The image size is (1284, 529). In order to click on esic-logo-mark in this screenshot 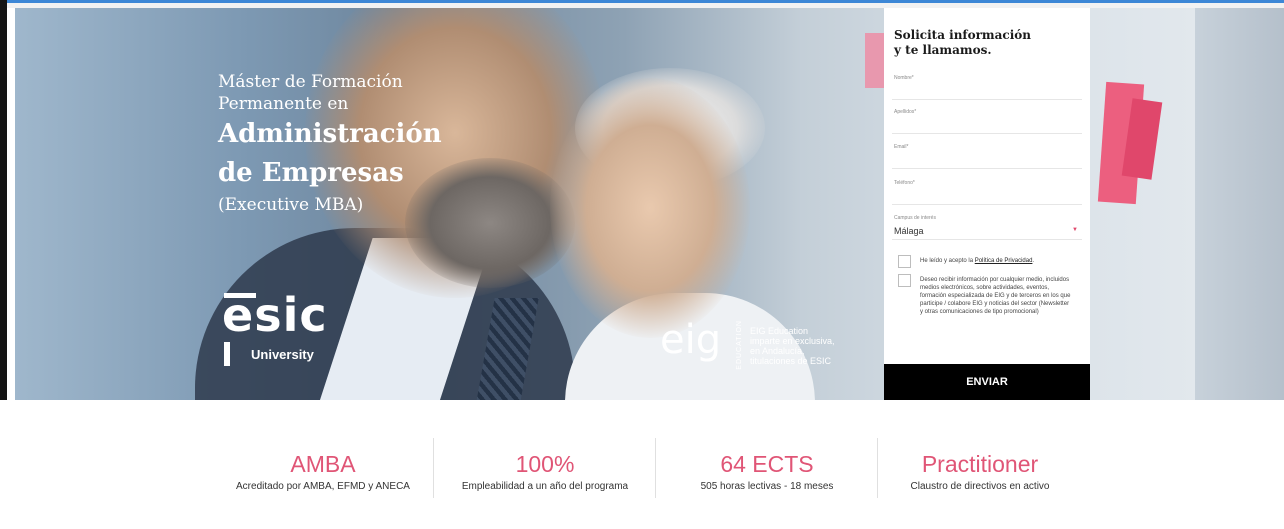, I will do `click(227, 354)`.